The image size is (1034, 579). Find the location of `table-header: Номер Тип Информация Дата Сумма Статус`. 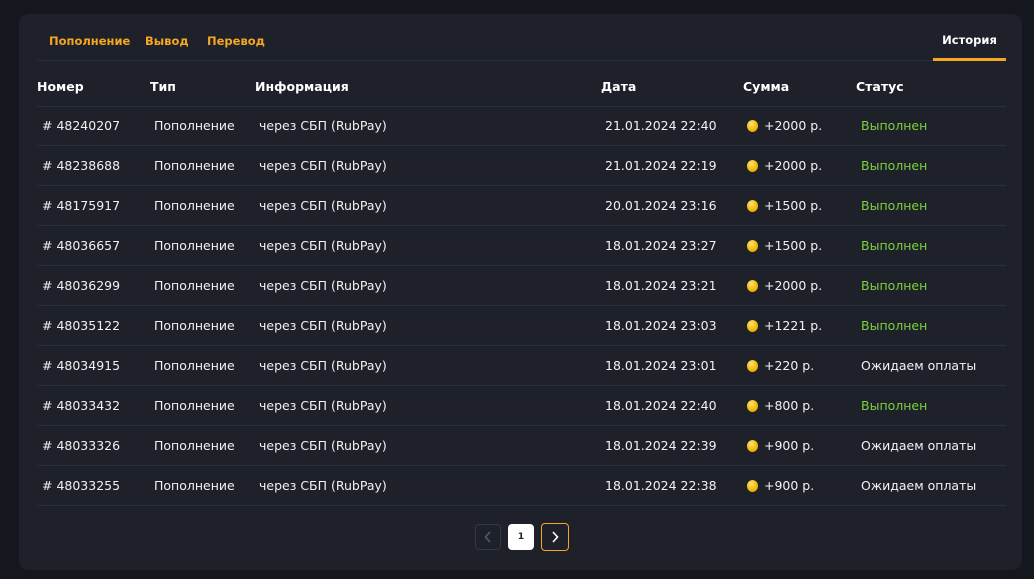

table-header: Номер Тип Информация Дата Сумма Статус is located at coordinates (521, 88).